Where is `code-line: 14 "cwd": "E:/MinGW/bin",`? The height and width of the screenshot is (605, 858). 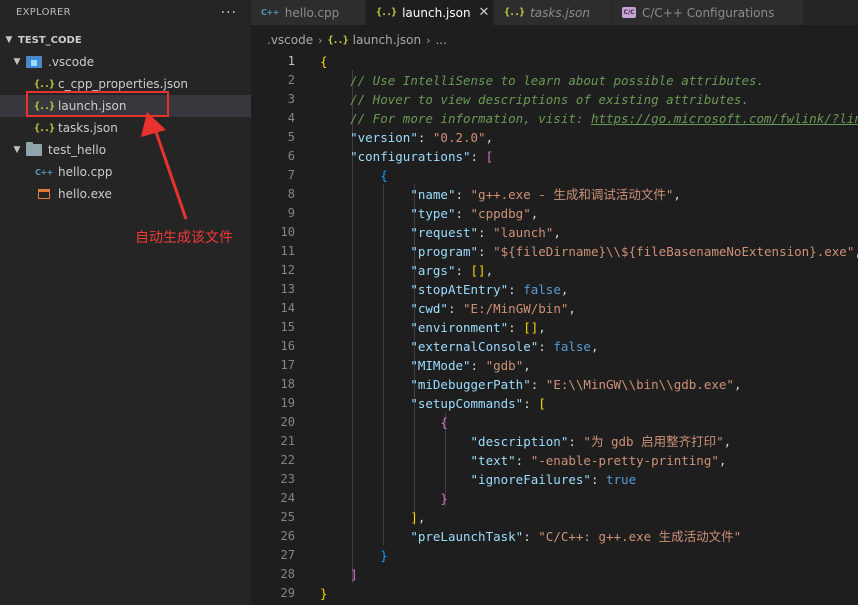
code-line: 14 "cwd": "E:/MinGW/bin", is located at coordinates (554, 308).